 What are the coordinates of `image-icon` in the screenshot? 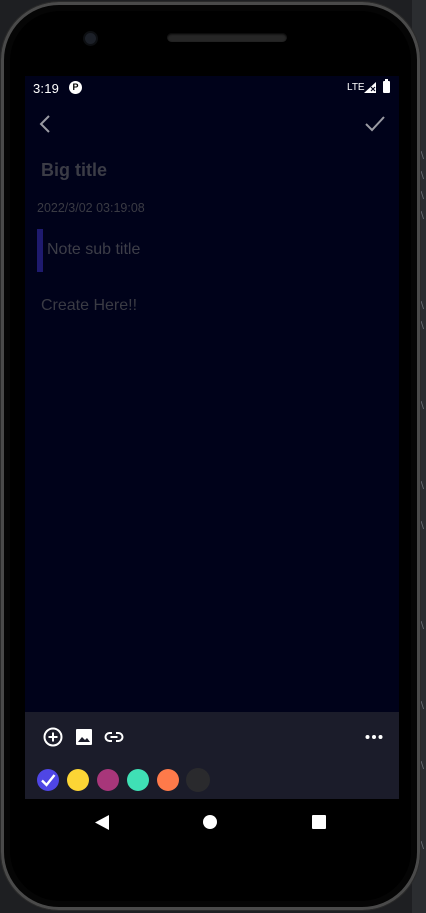 It's located at (84, 737).